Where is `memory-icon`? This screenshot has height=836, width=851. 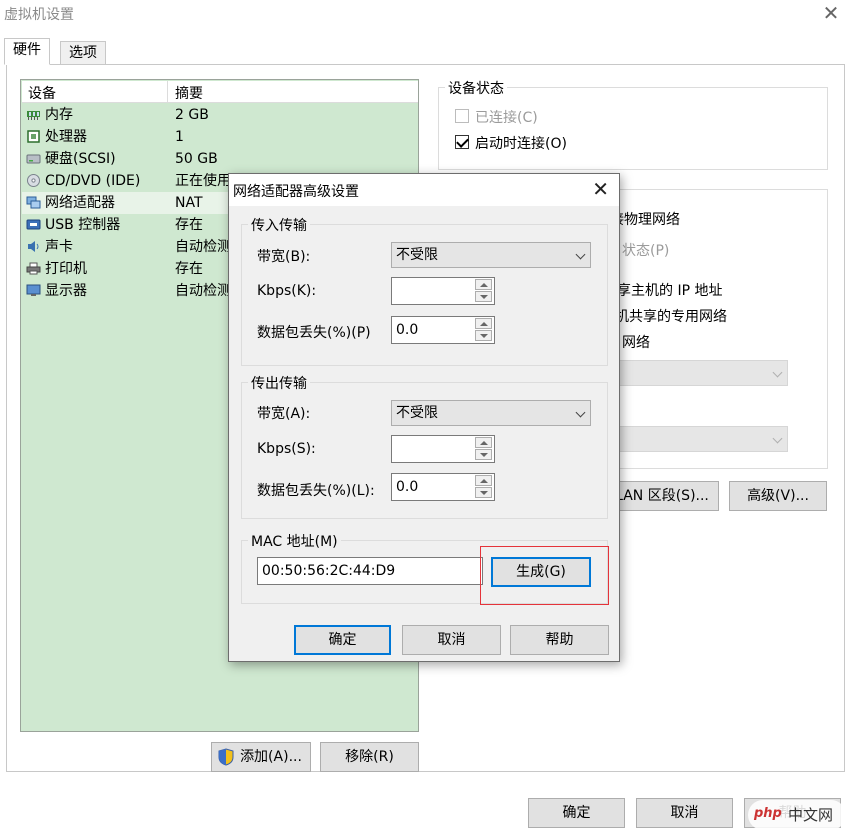 memory-icon is located at coordinates (33, 115).